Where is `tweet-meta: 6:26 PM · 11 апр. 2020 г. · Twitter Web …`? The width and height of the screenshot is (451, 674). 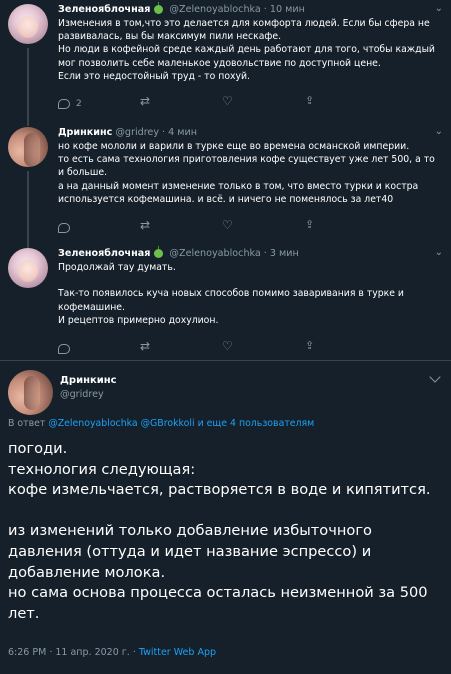 tweet-meta: 6:26 PM · 11 апр. 2020 г. · Twitter Web … is located at coordinates (112, 652).